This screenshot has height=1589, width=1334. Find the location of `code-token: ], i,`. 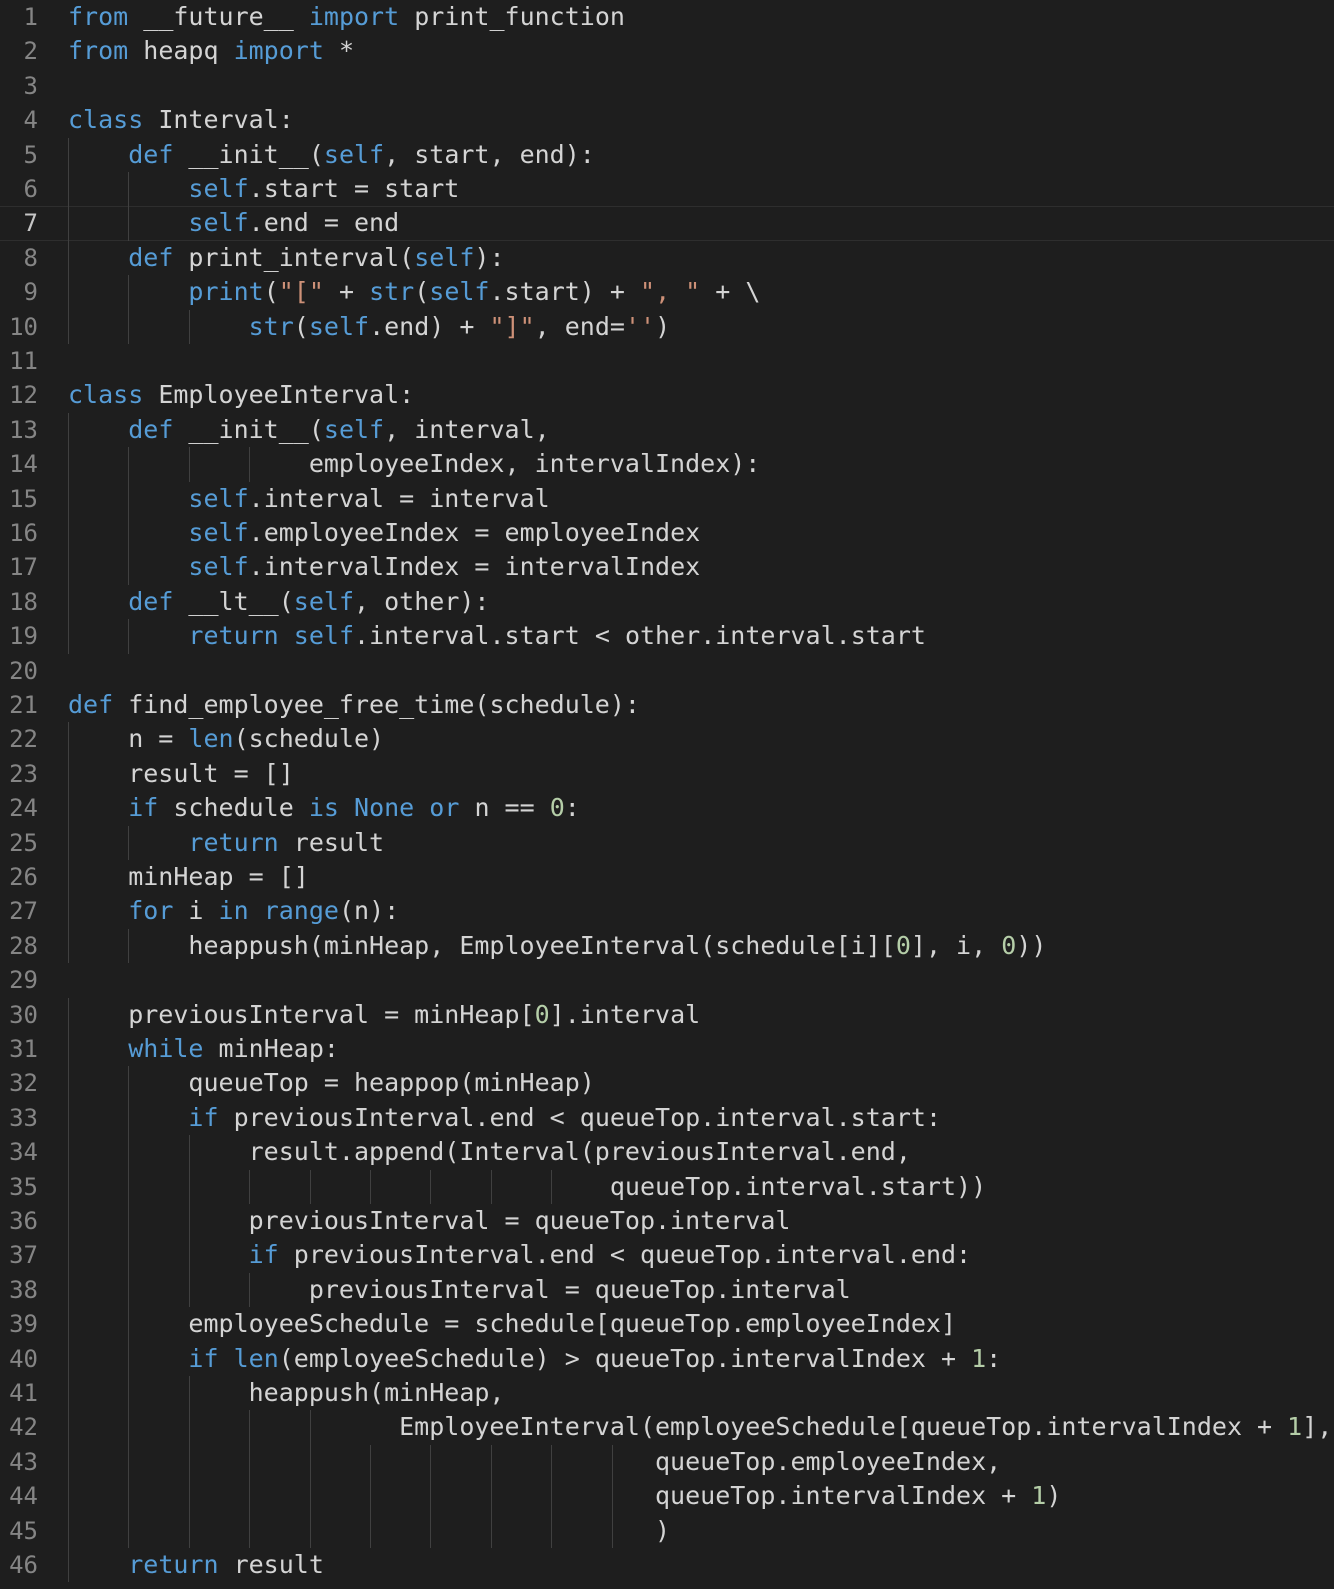

code-token: ], i, is located at coordinates (956, 945).